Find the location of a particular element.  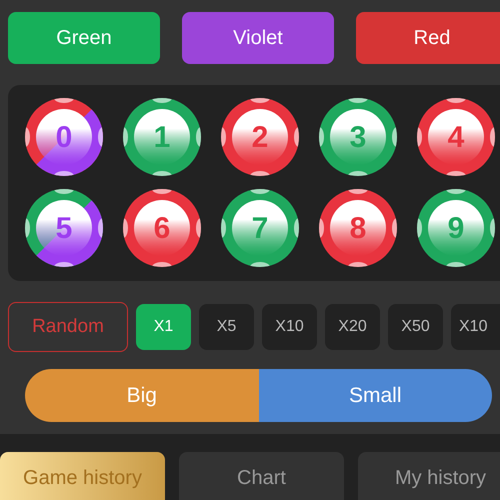

number-ball: 4 is located at coordinates (456, 137).